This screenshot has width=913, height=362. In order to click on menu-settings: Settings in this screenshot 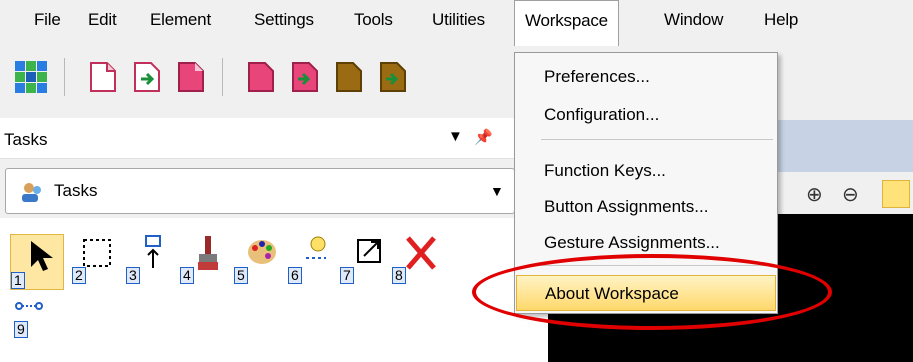, I will do `click(284, 20)`.